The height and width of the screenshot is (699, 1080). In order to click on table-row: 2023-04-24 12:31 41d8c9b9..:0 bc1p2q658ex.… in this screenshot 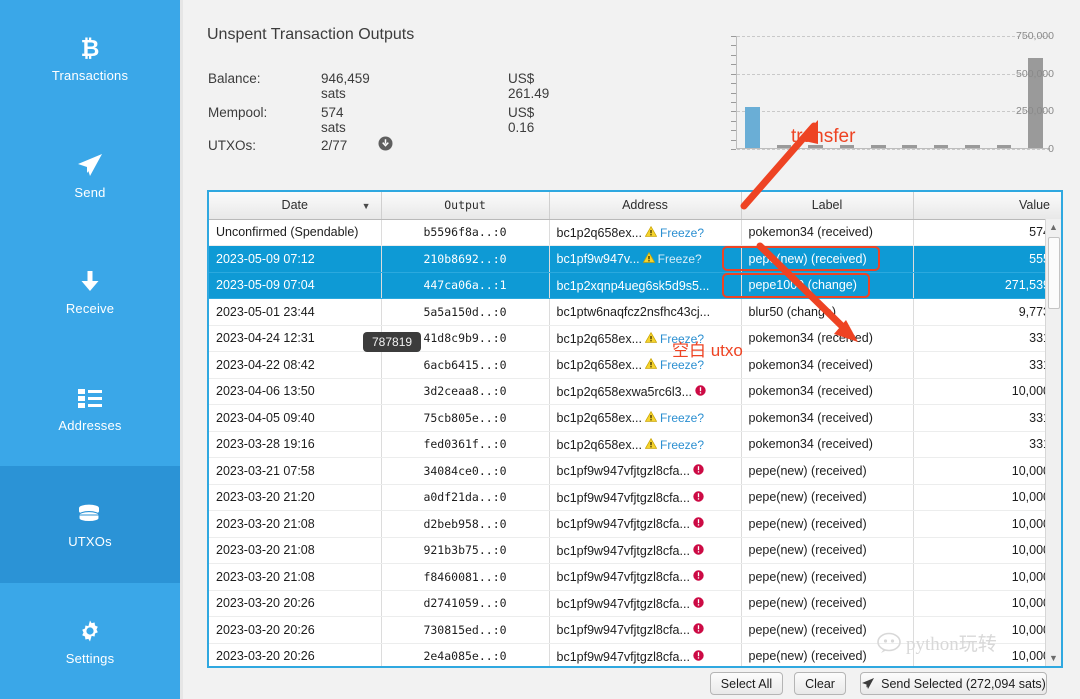, I will do `click(635, 338)`.